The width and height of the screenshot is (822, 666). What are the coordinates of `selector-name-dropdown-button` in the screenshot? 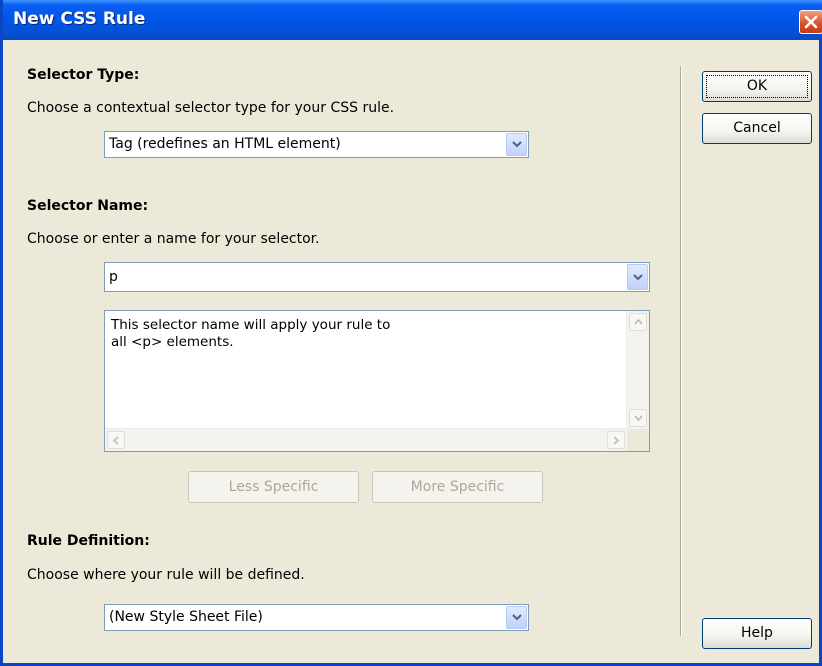 It's located at (637, 277).